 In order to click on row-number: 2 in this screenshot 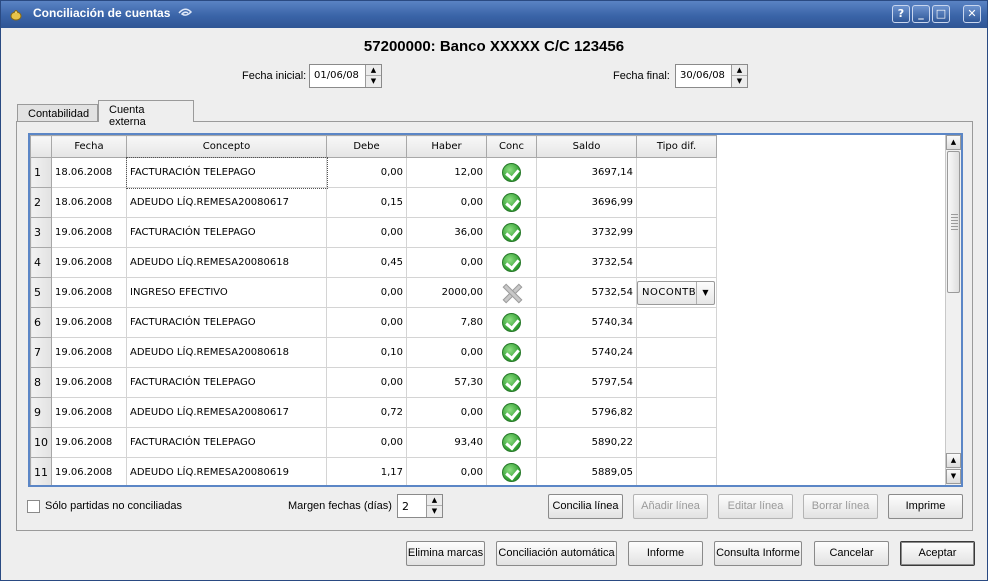, I will do `click(41, 202)`.